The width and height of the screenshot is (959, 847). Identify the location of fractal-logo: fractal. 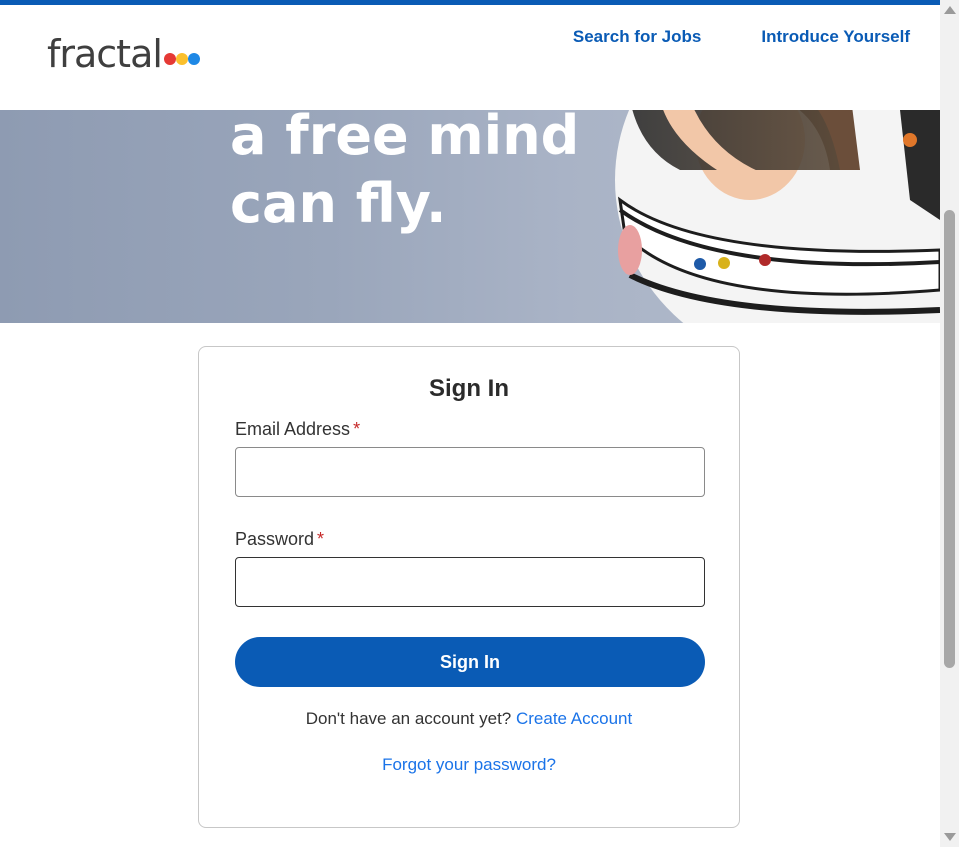
(123, 54).